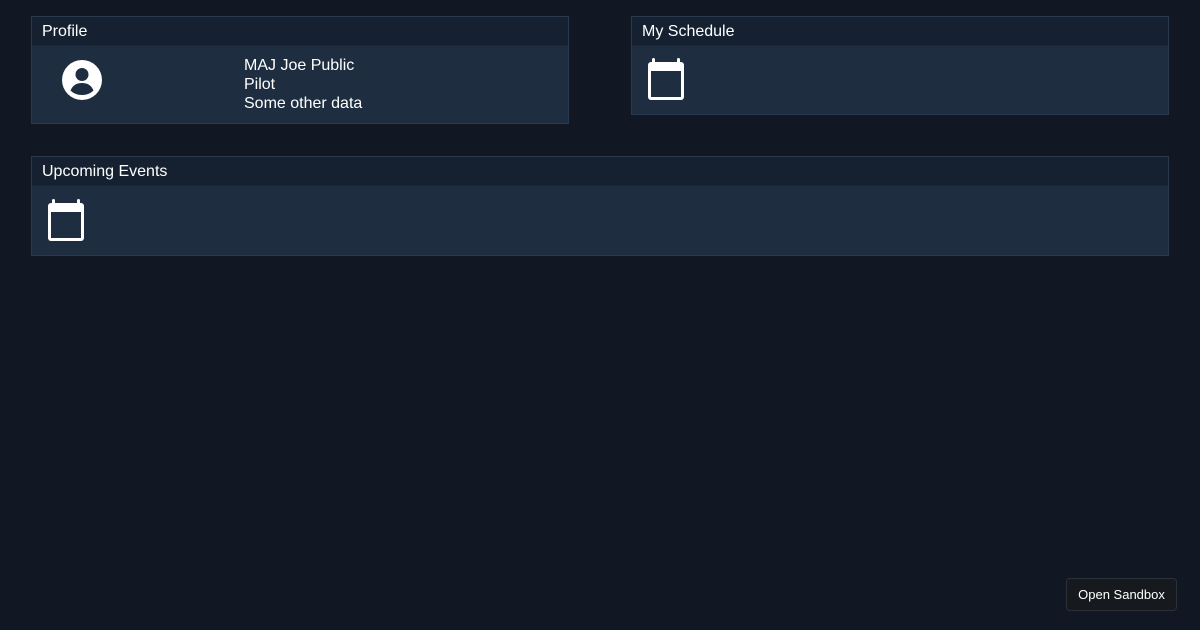 Image resolution: width=1200 pixels, height=630 pixels. What do you see at coordinates (900, 31) in the screenshot?
I see `my-schedule-title: My Schedule` at bounding box center [900, 31].